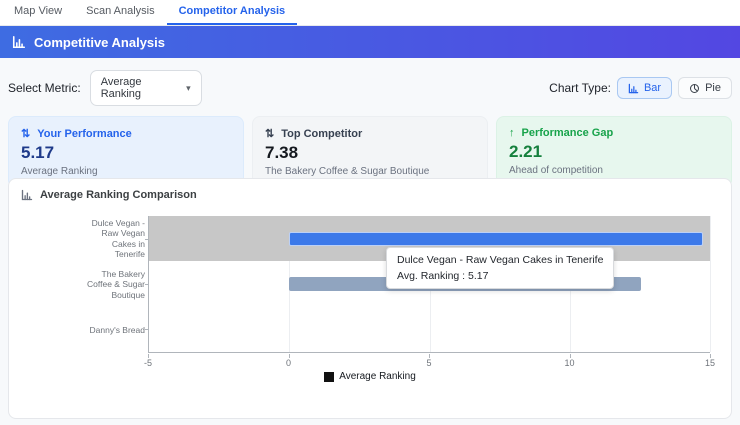 Image resolution: width=740 pixels, height=425 pixels. What do you see at coordinates (713, 88) in the screenshot?
I see `pie-button-label: Pie` at bounding box center [713, 88].